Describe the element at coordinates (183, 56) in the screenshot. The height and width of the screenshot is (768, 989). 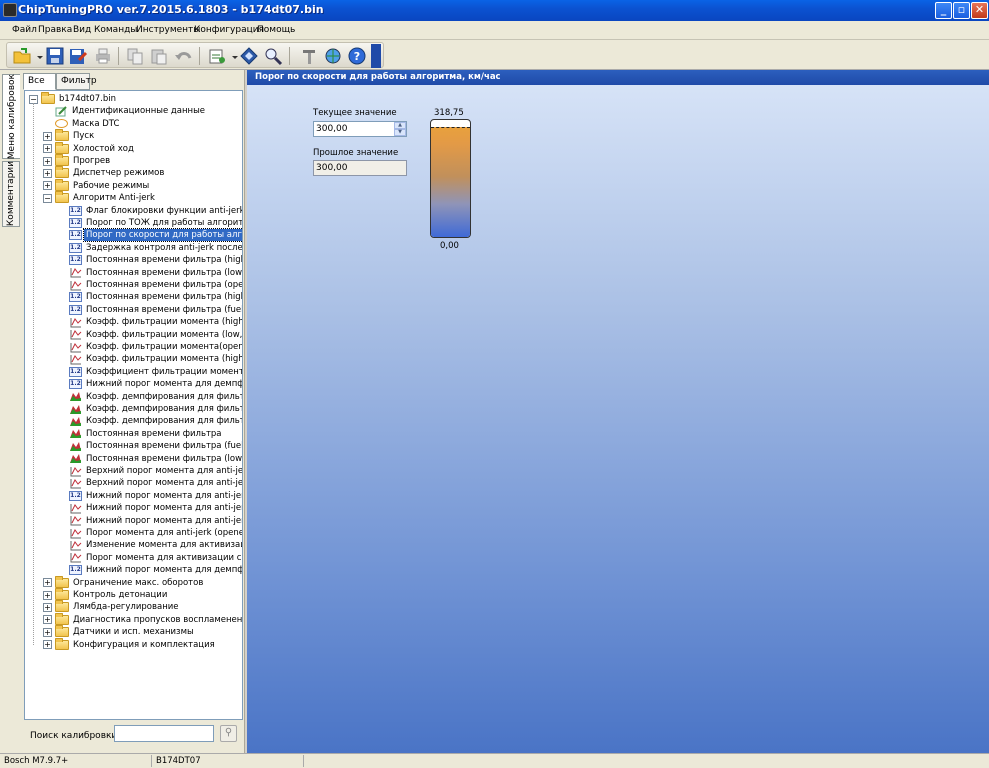
I see `undo-icon` at that location.